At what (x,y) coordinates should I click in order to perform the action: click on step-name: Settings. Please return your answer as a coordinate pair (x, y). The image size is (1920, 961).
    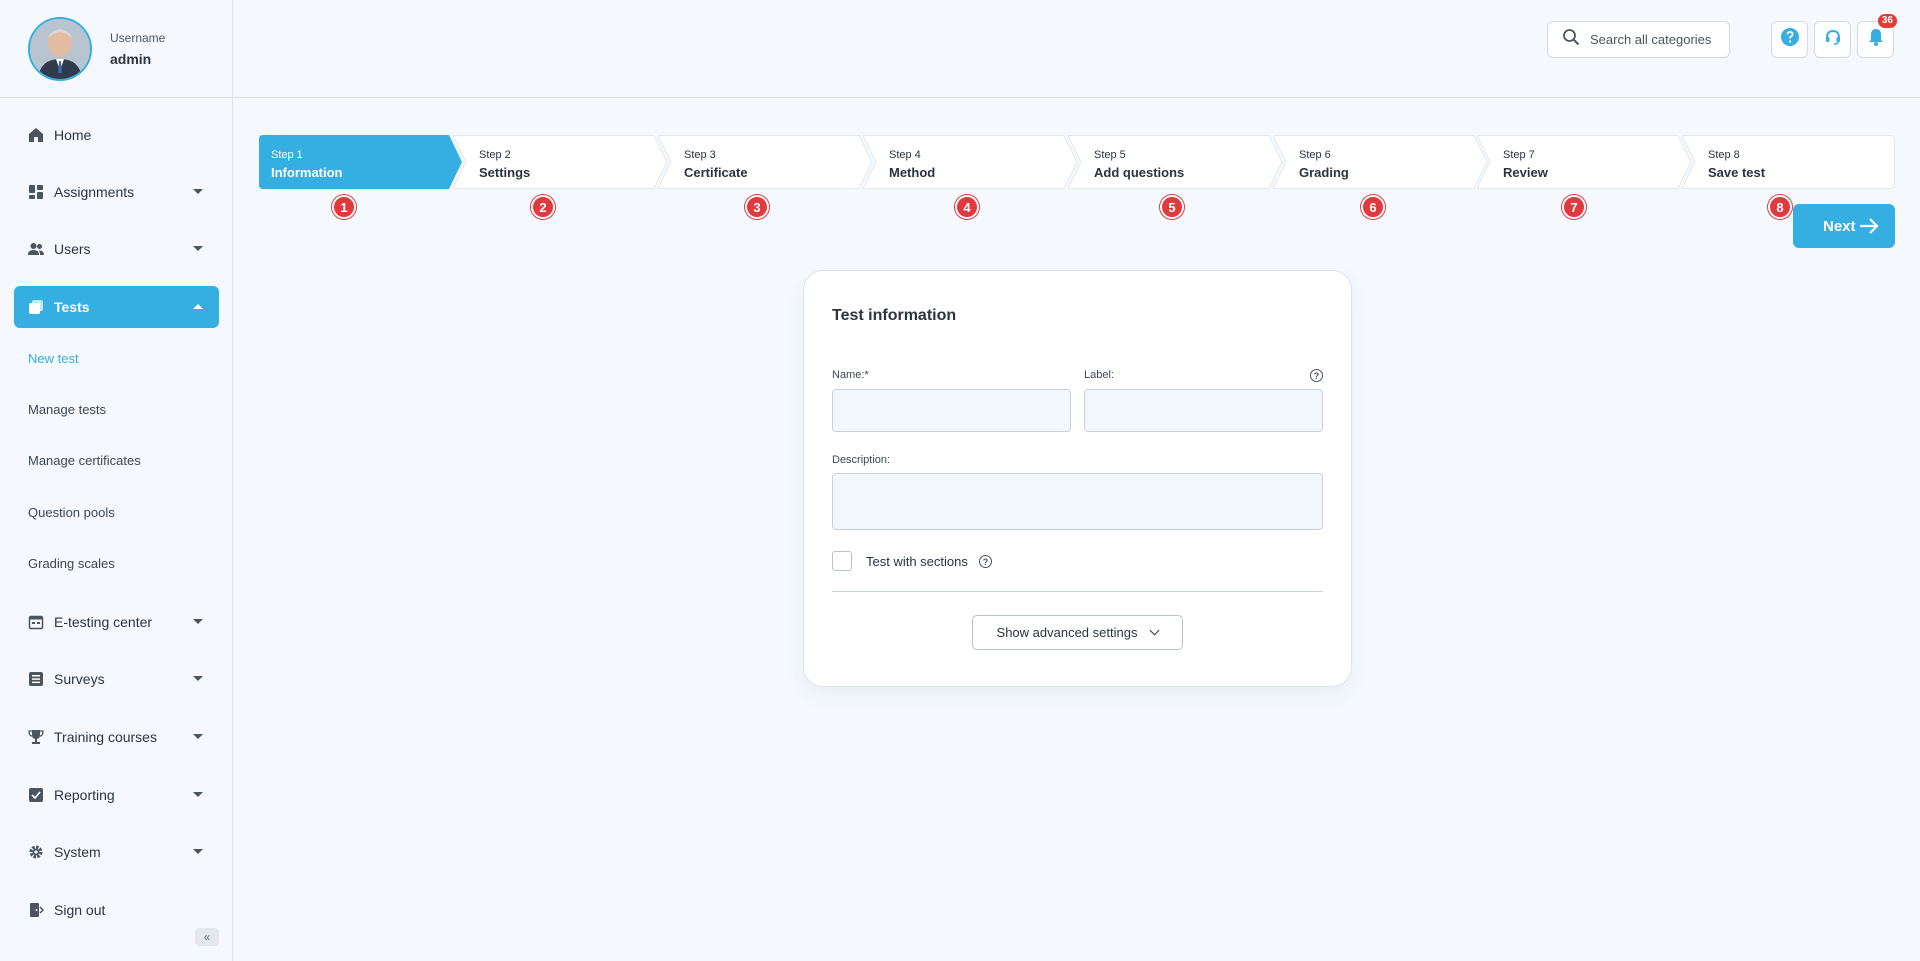
    Looking at the image, I should click on (505, 172).